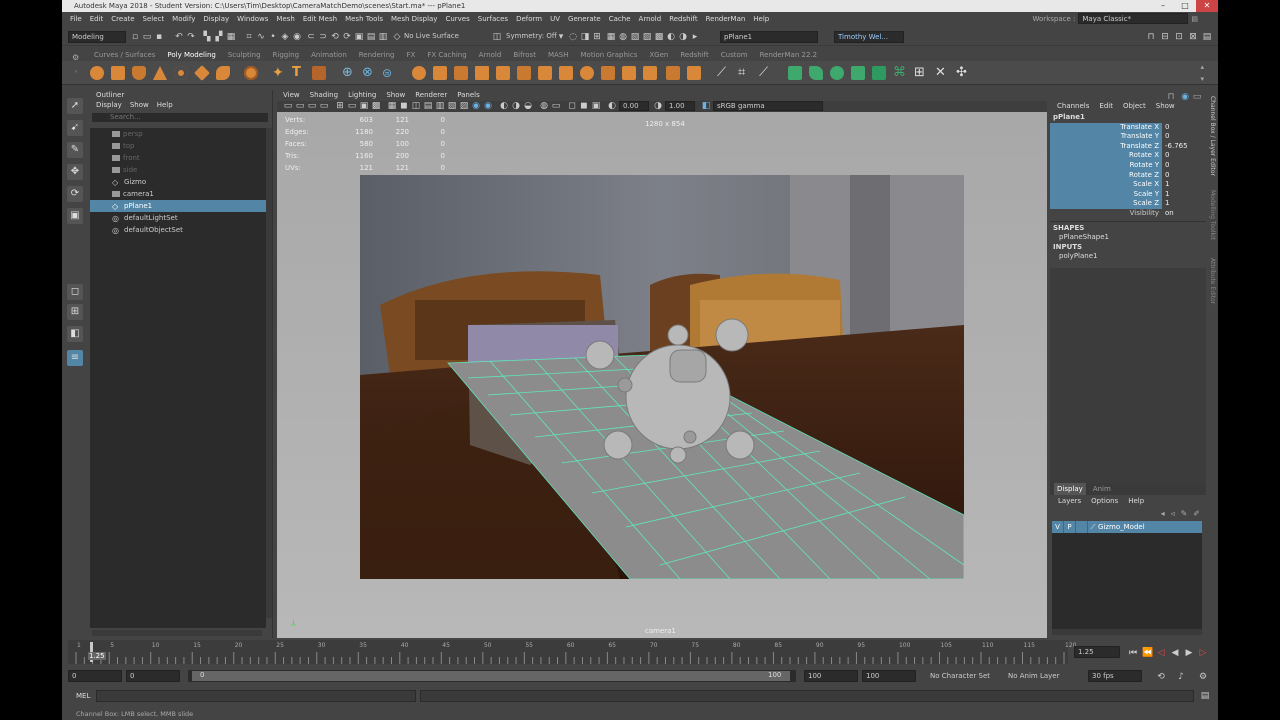 This screenshot has width=1280, height=720. Describe the element at coordinates (285, 19) in the screenshot. I see `menu-mesh: Mesh` at that location.